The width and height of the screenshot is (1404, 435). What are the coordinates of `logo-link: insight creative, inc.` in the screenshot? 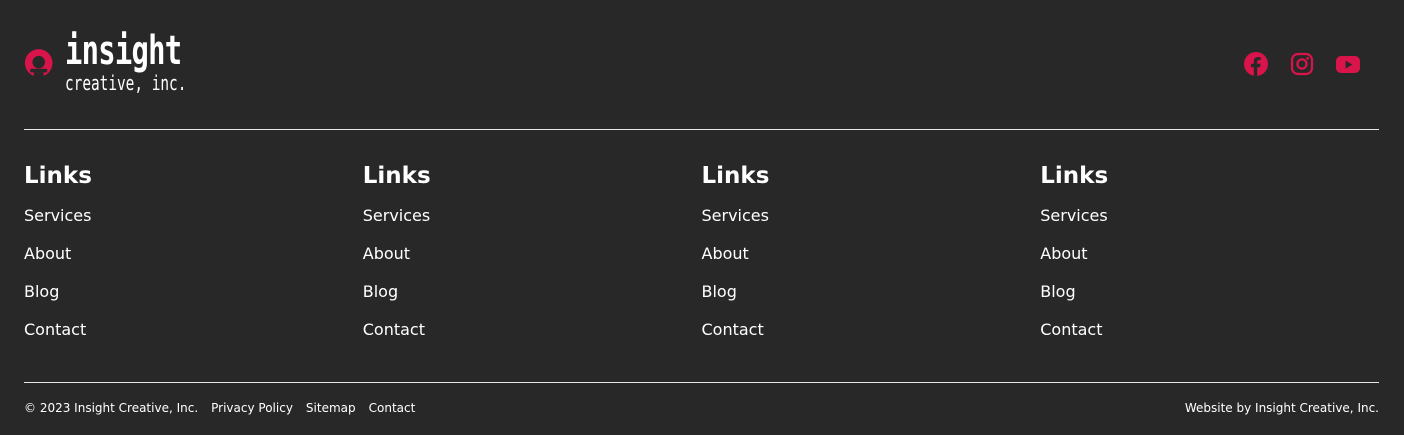 It's located at (129, 65).